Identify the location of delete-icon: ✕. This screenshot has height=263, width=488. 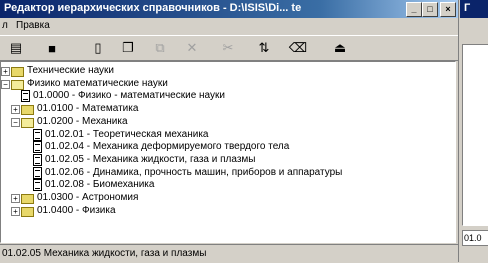
(192, 47).